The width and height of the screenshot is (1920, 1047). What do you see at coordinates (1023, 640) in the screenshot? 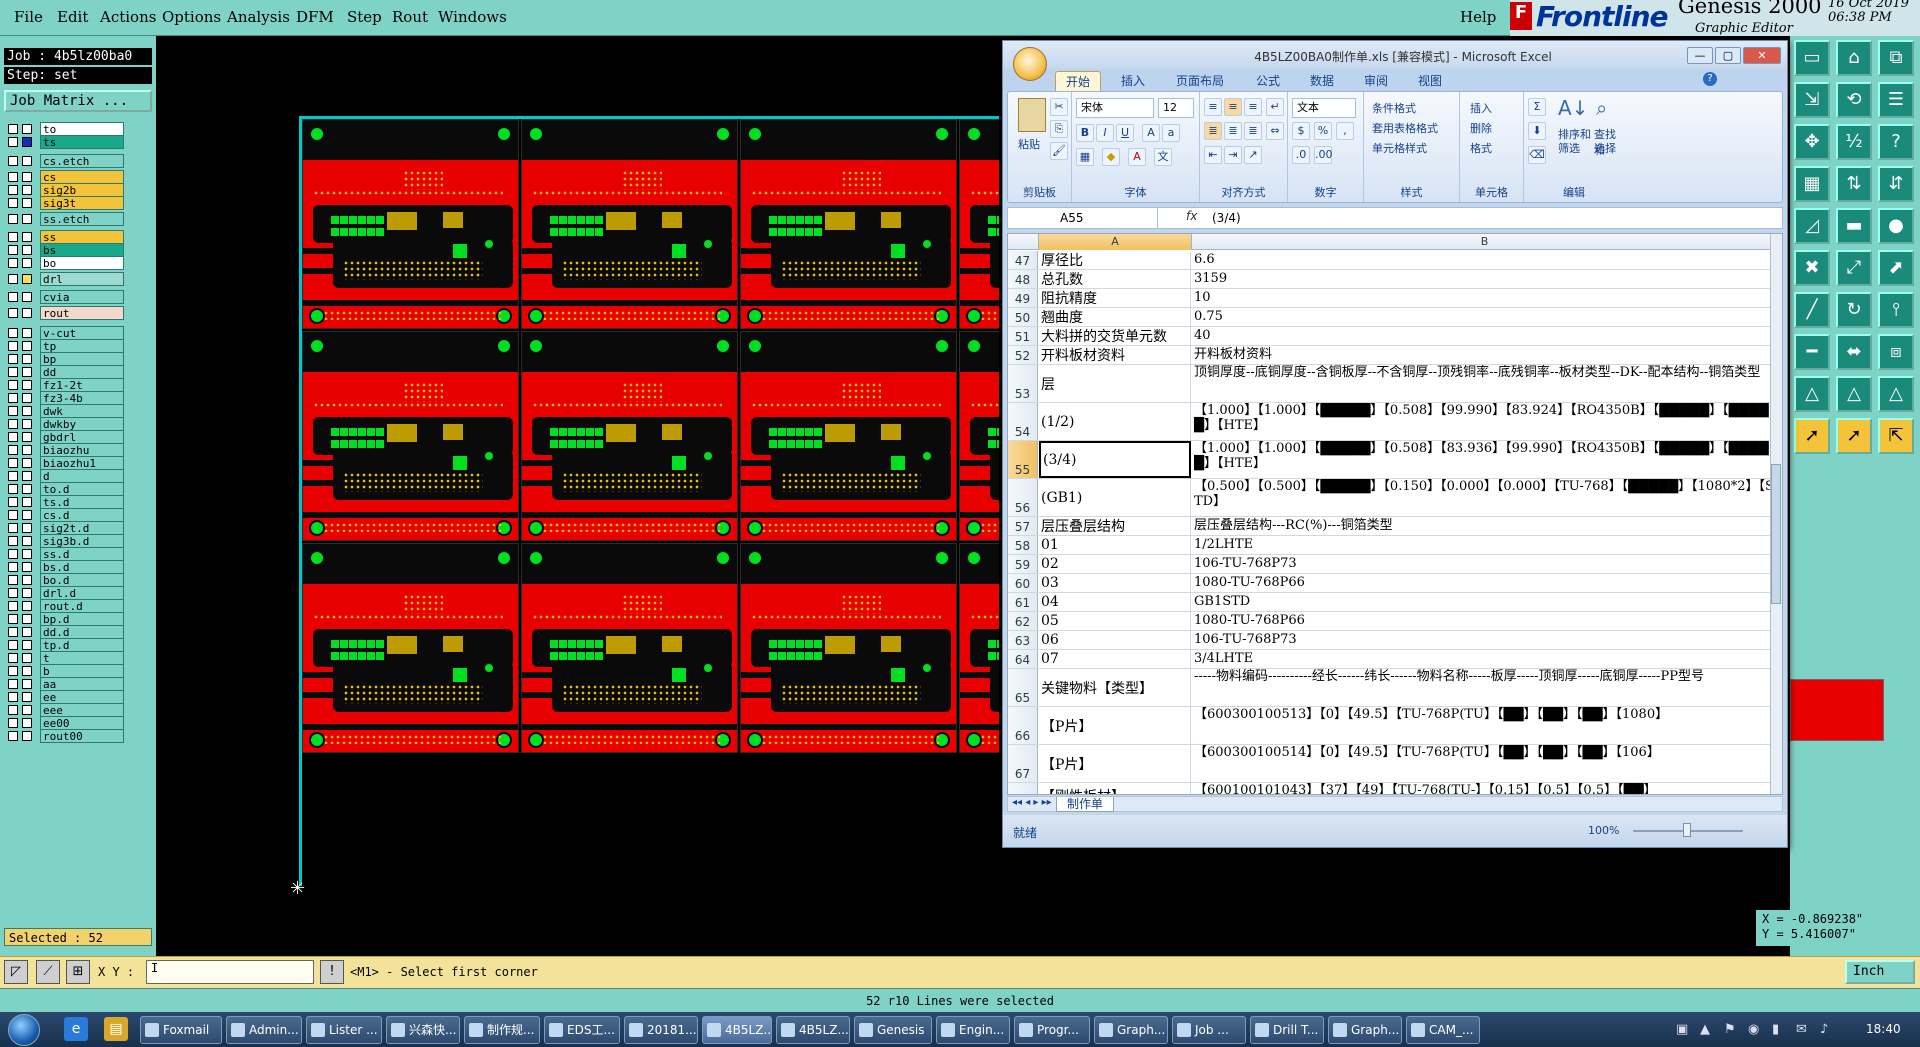
I see `row-number: 63` at bounding box center [1023, 640].